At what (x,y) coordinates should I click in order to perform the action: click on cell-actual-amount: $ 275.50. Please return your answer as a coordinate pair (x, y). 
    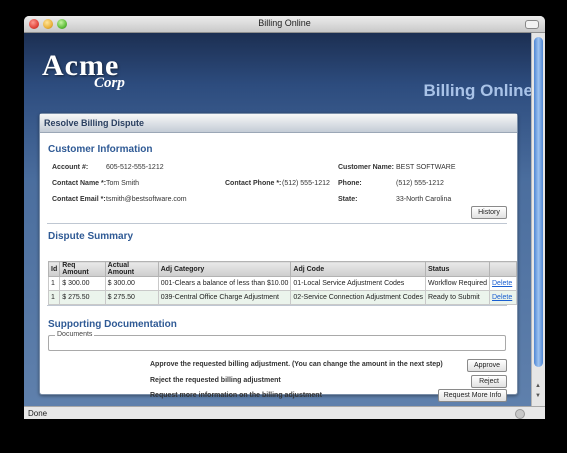
    Looking at the image, I should click on (131, 297).